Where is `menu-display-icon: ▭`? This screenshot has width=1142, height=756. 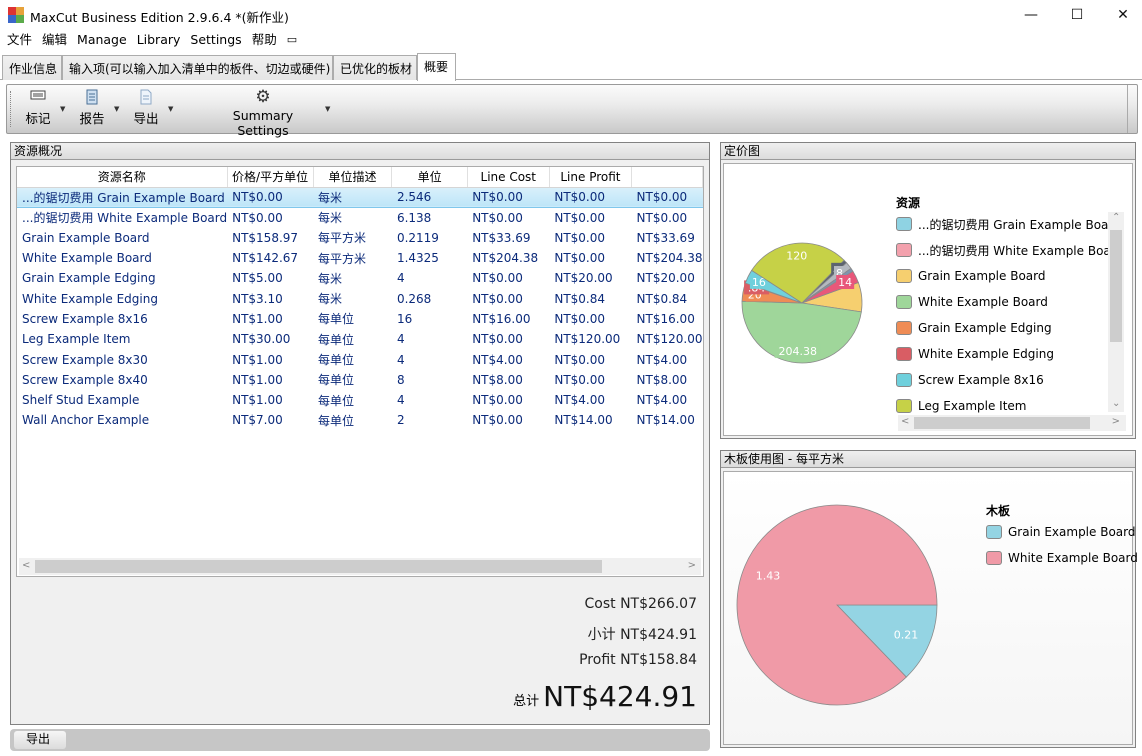 menu-display-icon: ▭ is located at coordinates (292, 40).